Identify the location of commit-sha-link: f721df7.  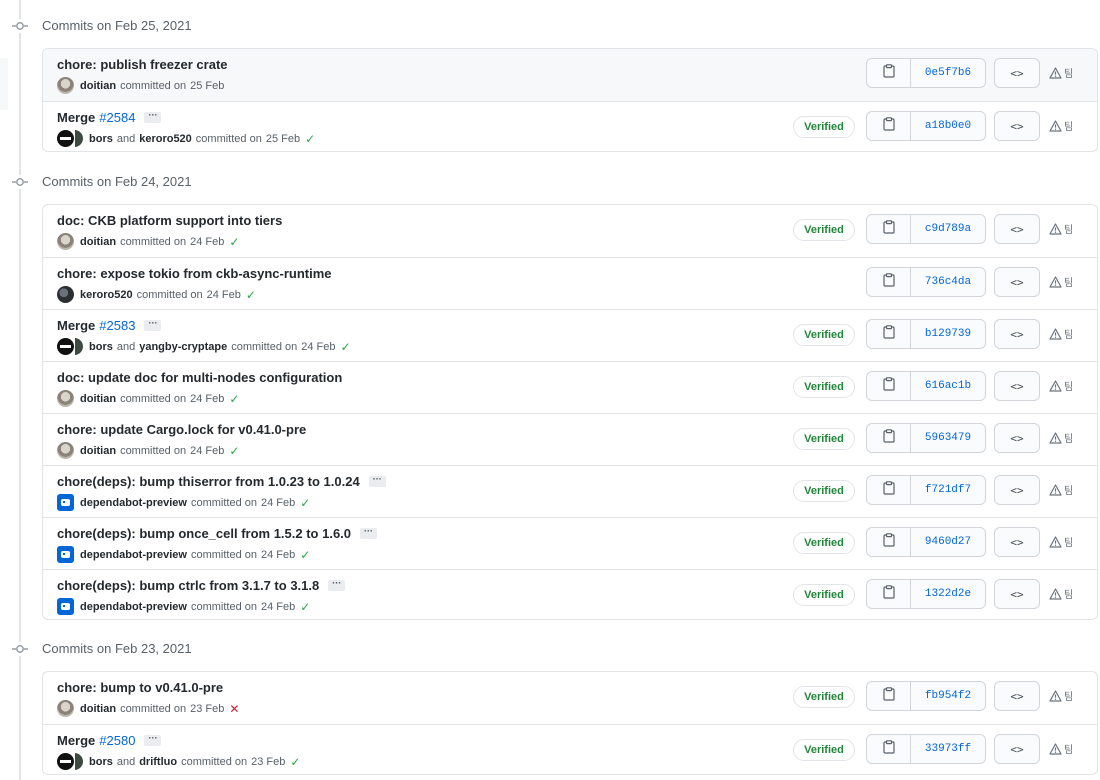
(948, 490).